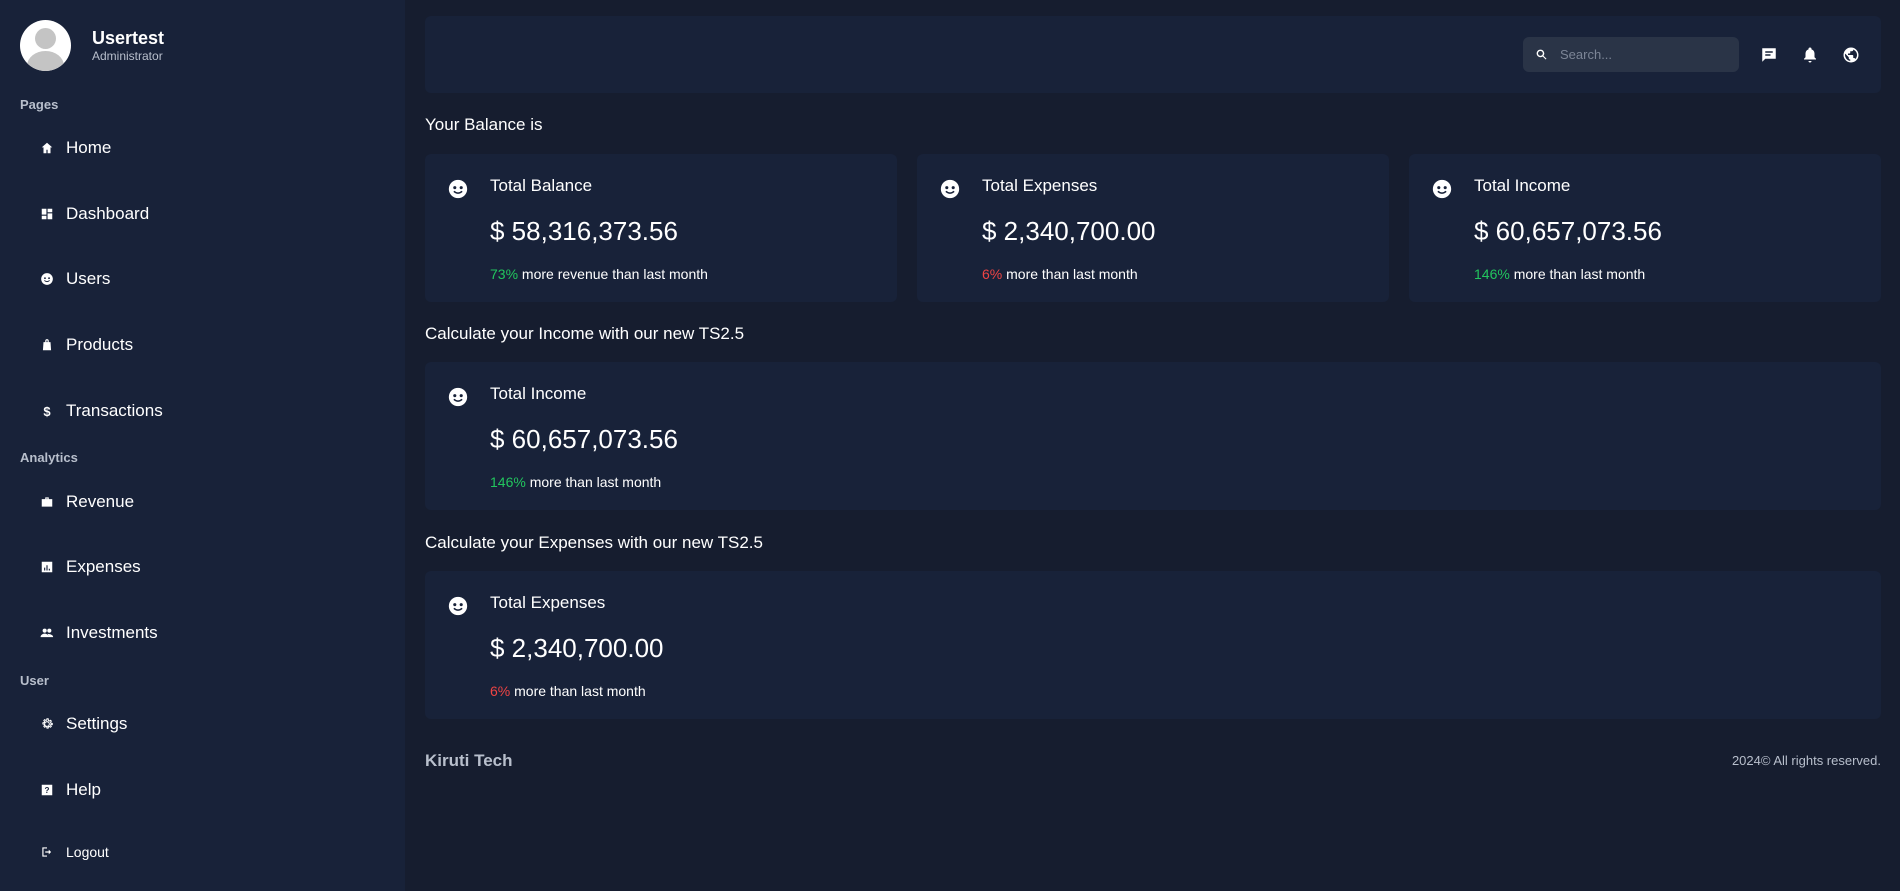 Image resolution: width=1900 pixels, height=891 pixels. I want to click on sidebar-item-label: Products, so click(100, 344).